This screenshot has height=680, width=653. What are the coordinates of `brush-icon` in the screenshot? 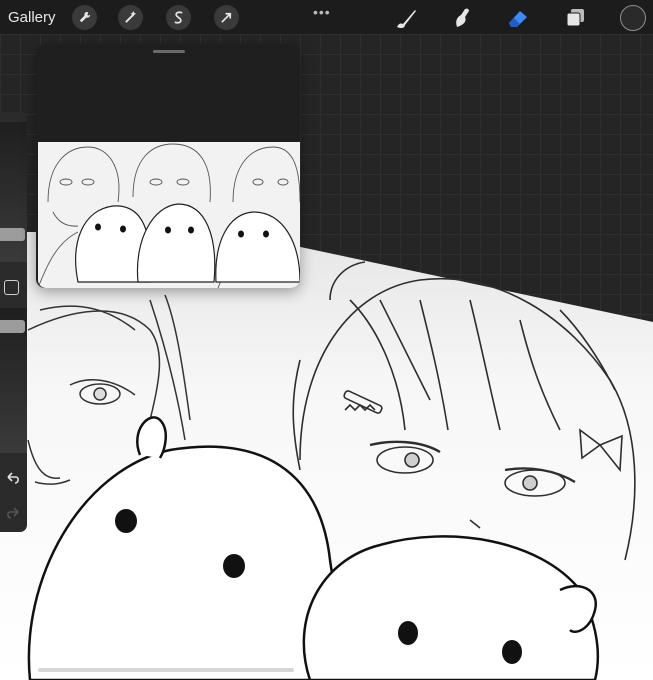 It's located at (406, 18).